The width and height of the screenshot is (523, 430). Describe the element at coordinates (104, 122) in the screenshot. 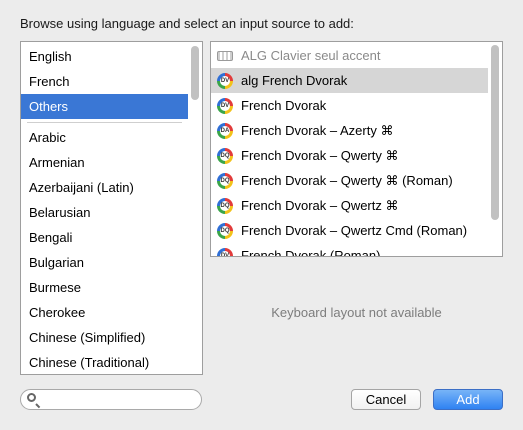

I see `list-divider` at that location.